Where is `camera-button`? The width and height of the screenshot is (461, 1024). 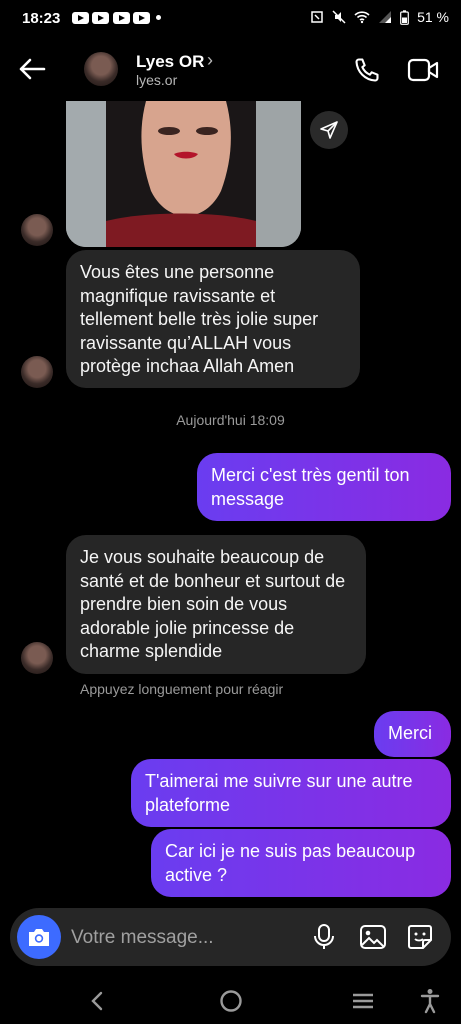 camera-button is located at coordinates (39, 937).